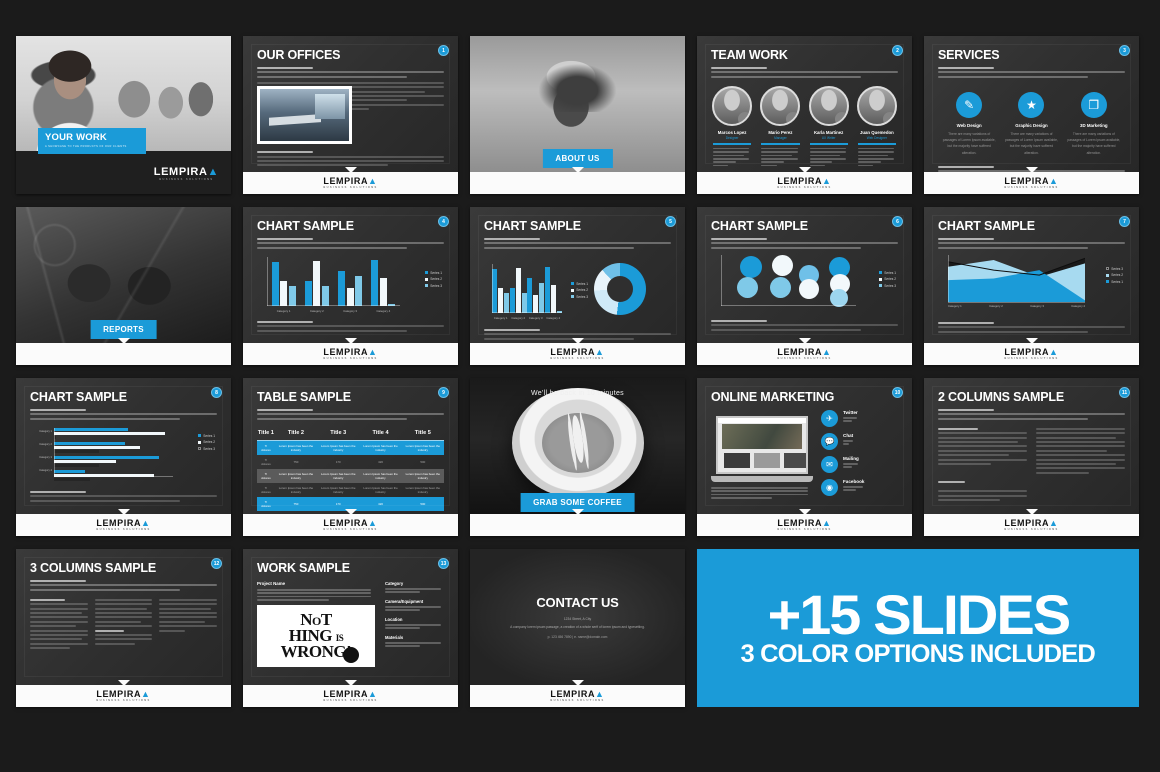  I want to click on slide-number-badge: 9, so click(443, 392).